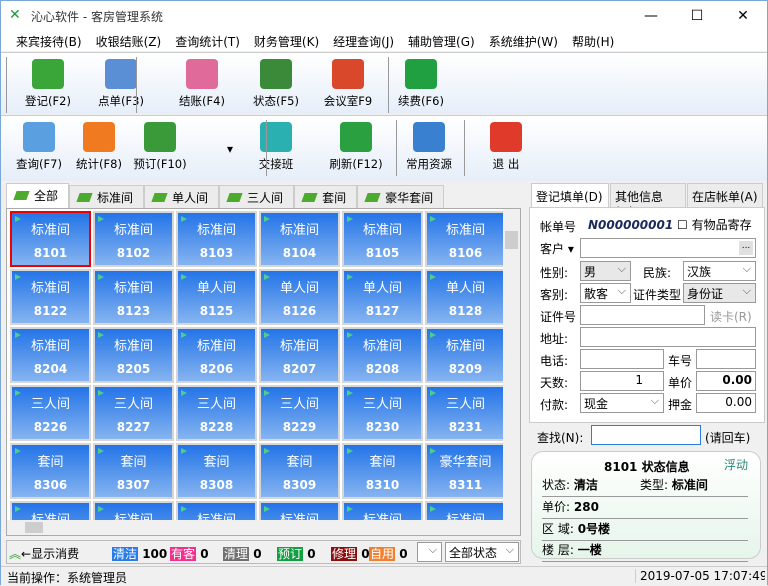  What do you see at coordinates (429, 149) in the screenshot?
I see `toolbar-button: 常用资源` at bounding box center [429, 149].